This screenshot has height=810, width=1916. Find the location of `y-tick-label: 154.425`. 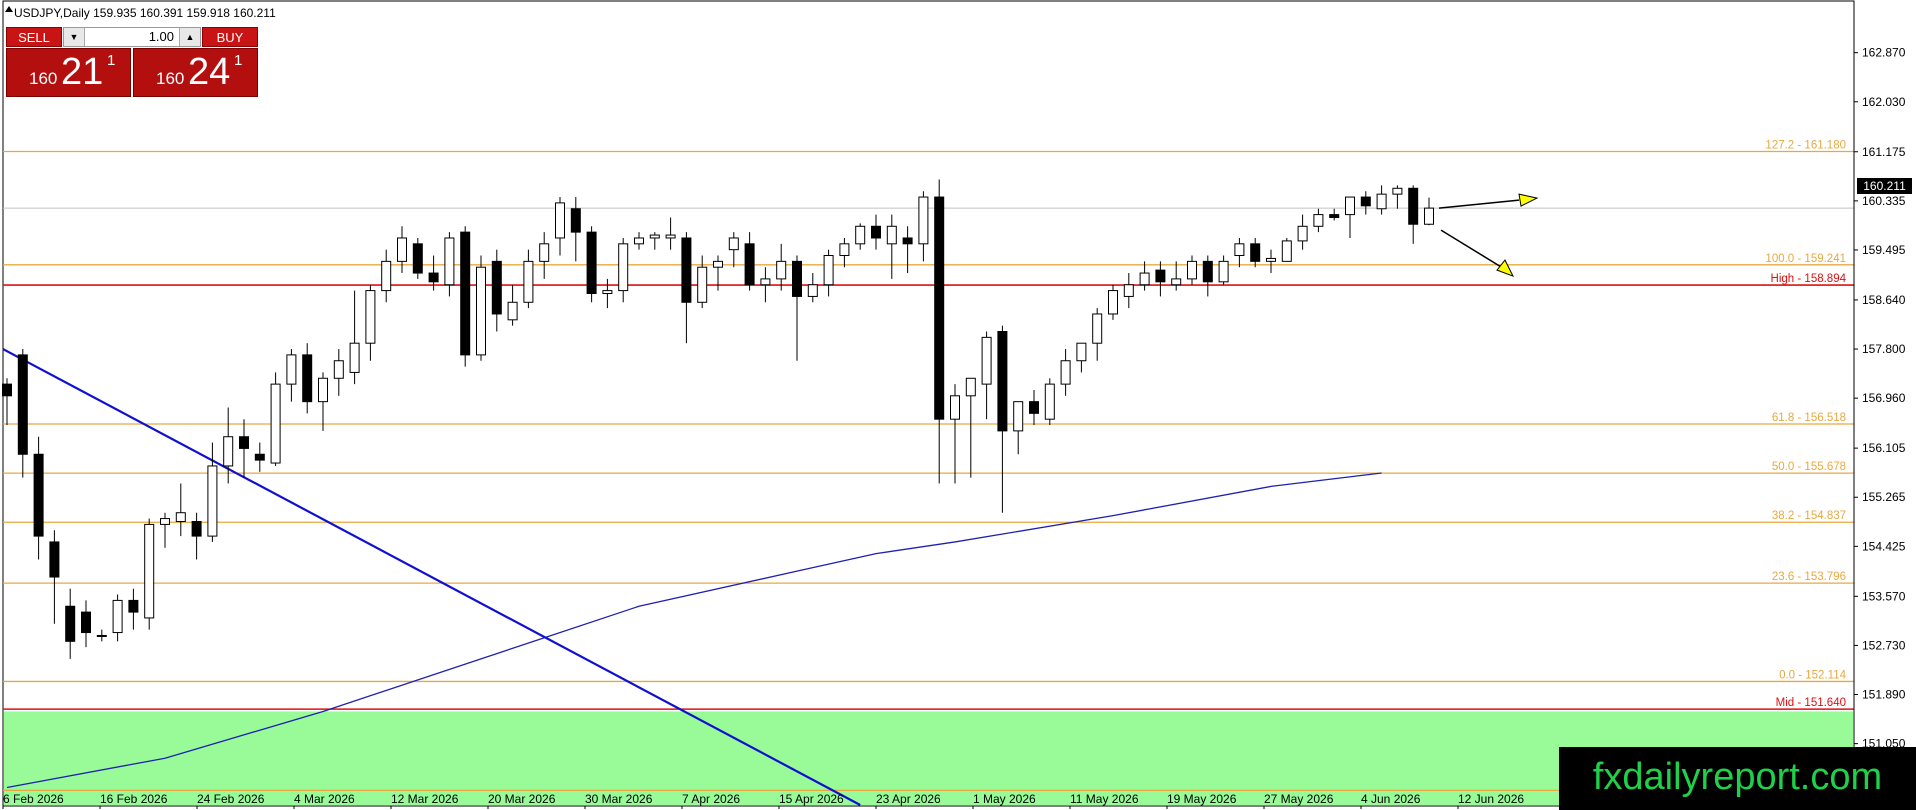

y-tick-label: 154.425 is located at coordinates (1884, 546).